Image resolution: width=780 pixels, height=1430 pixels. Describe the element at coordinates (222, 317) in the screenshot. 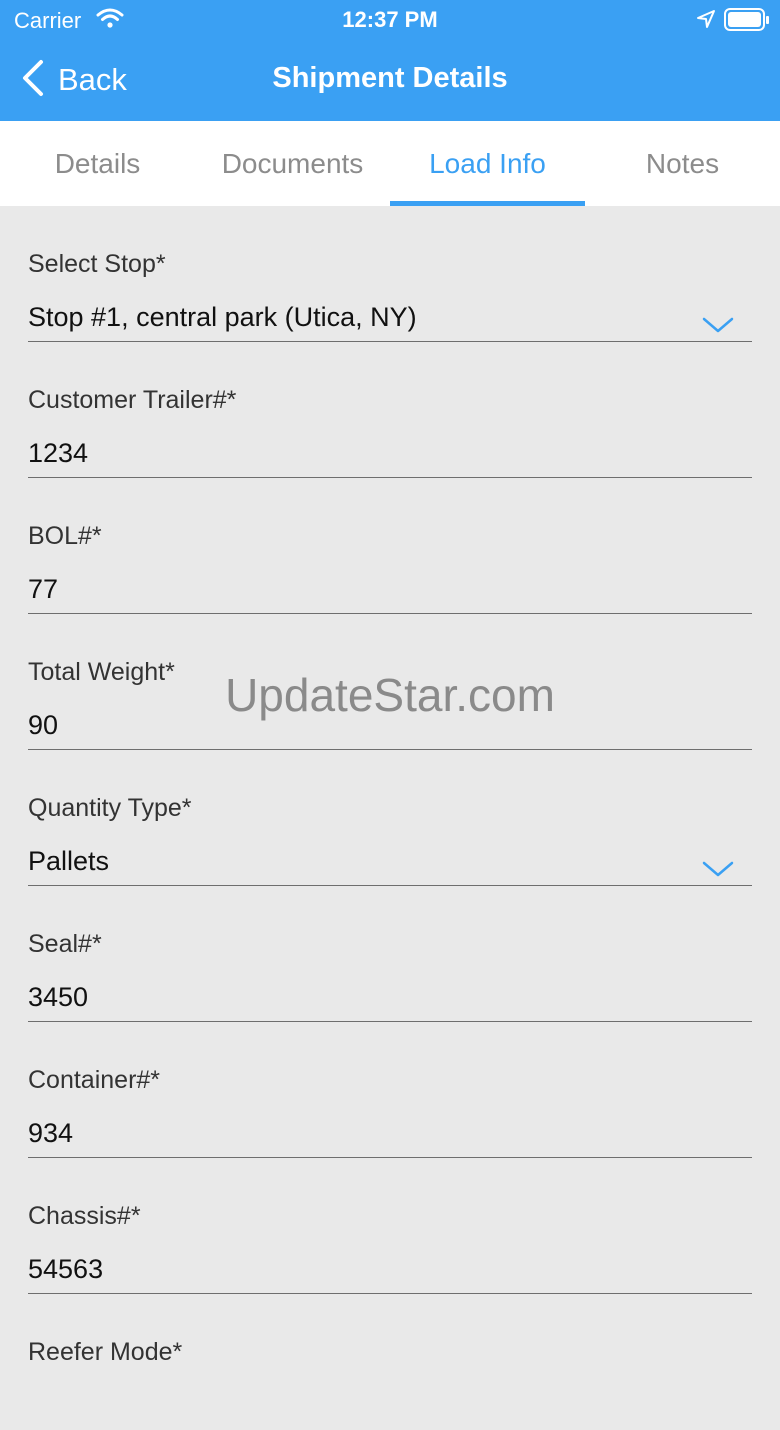

I see `select-stop-value: Stop #1, central park (Utica, NY)` at that location.